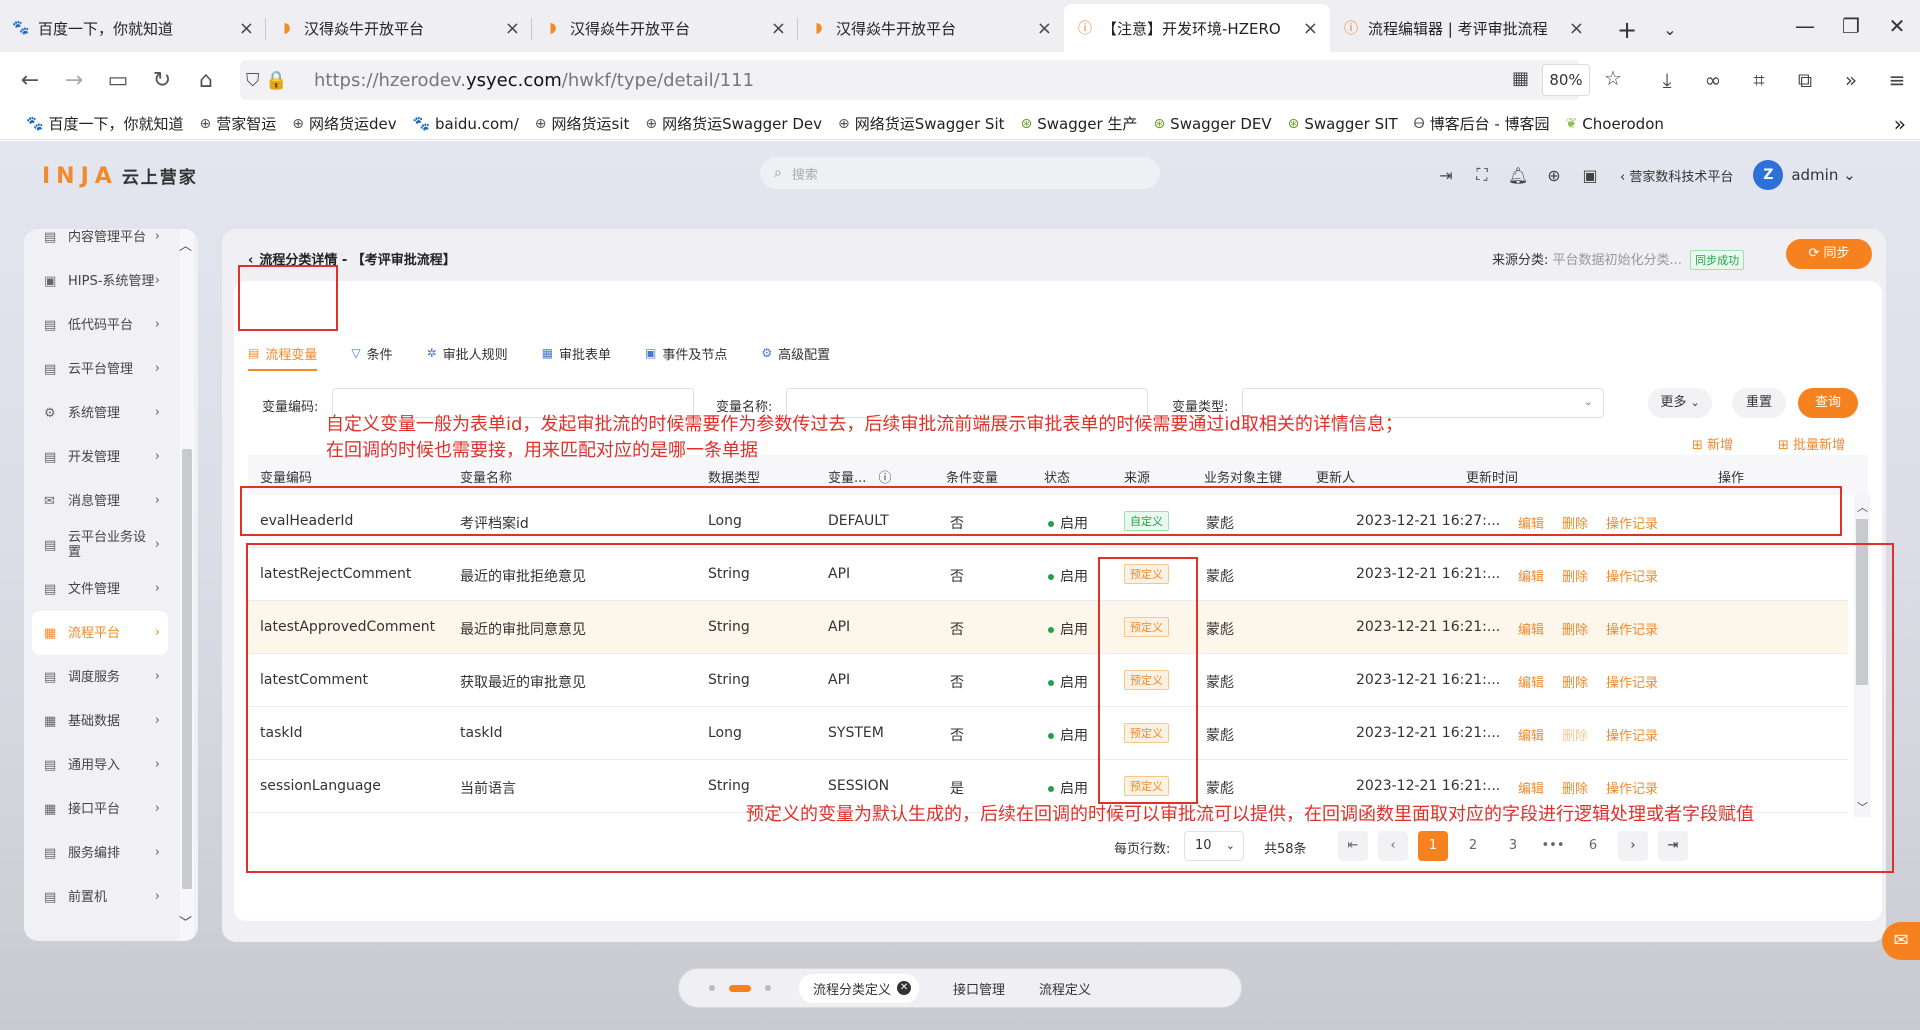 The image size is (1920, 1030). Describe the element at coordinates (1680, 403) in the screenshot. I see `more-filters-button: 更多 ⌄` at that location.